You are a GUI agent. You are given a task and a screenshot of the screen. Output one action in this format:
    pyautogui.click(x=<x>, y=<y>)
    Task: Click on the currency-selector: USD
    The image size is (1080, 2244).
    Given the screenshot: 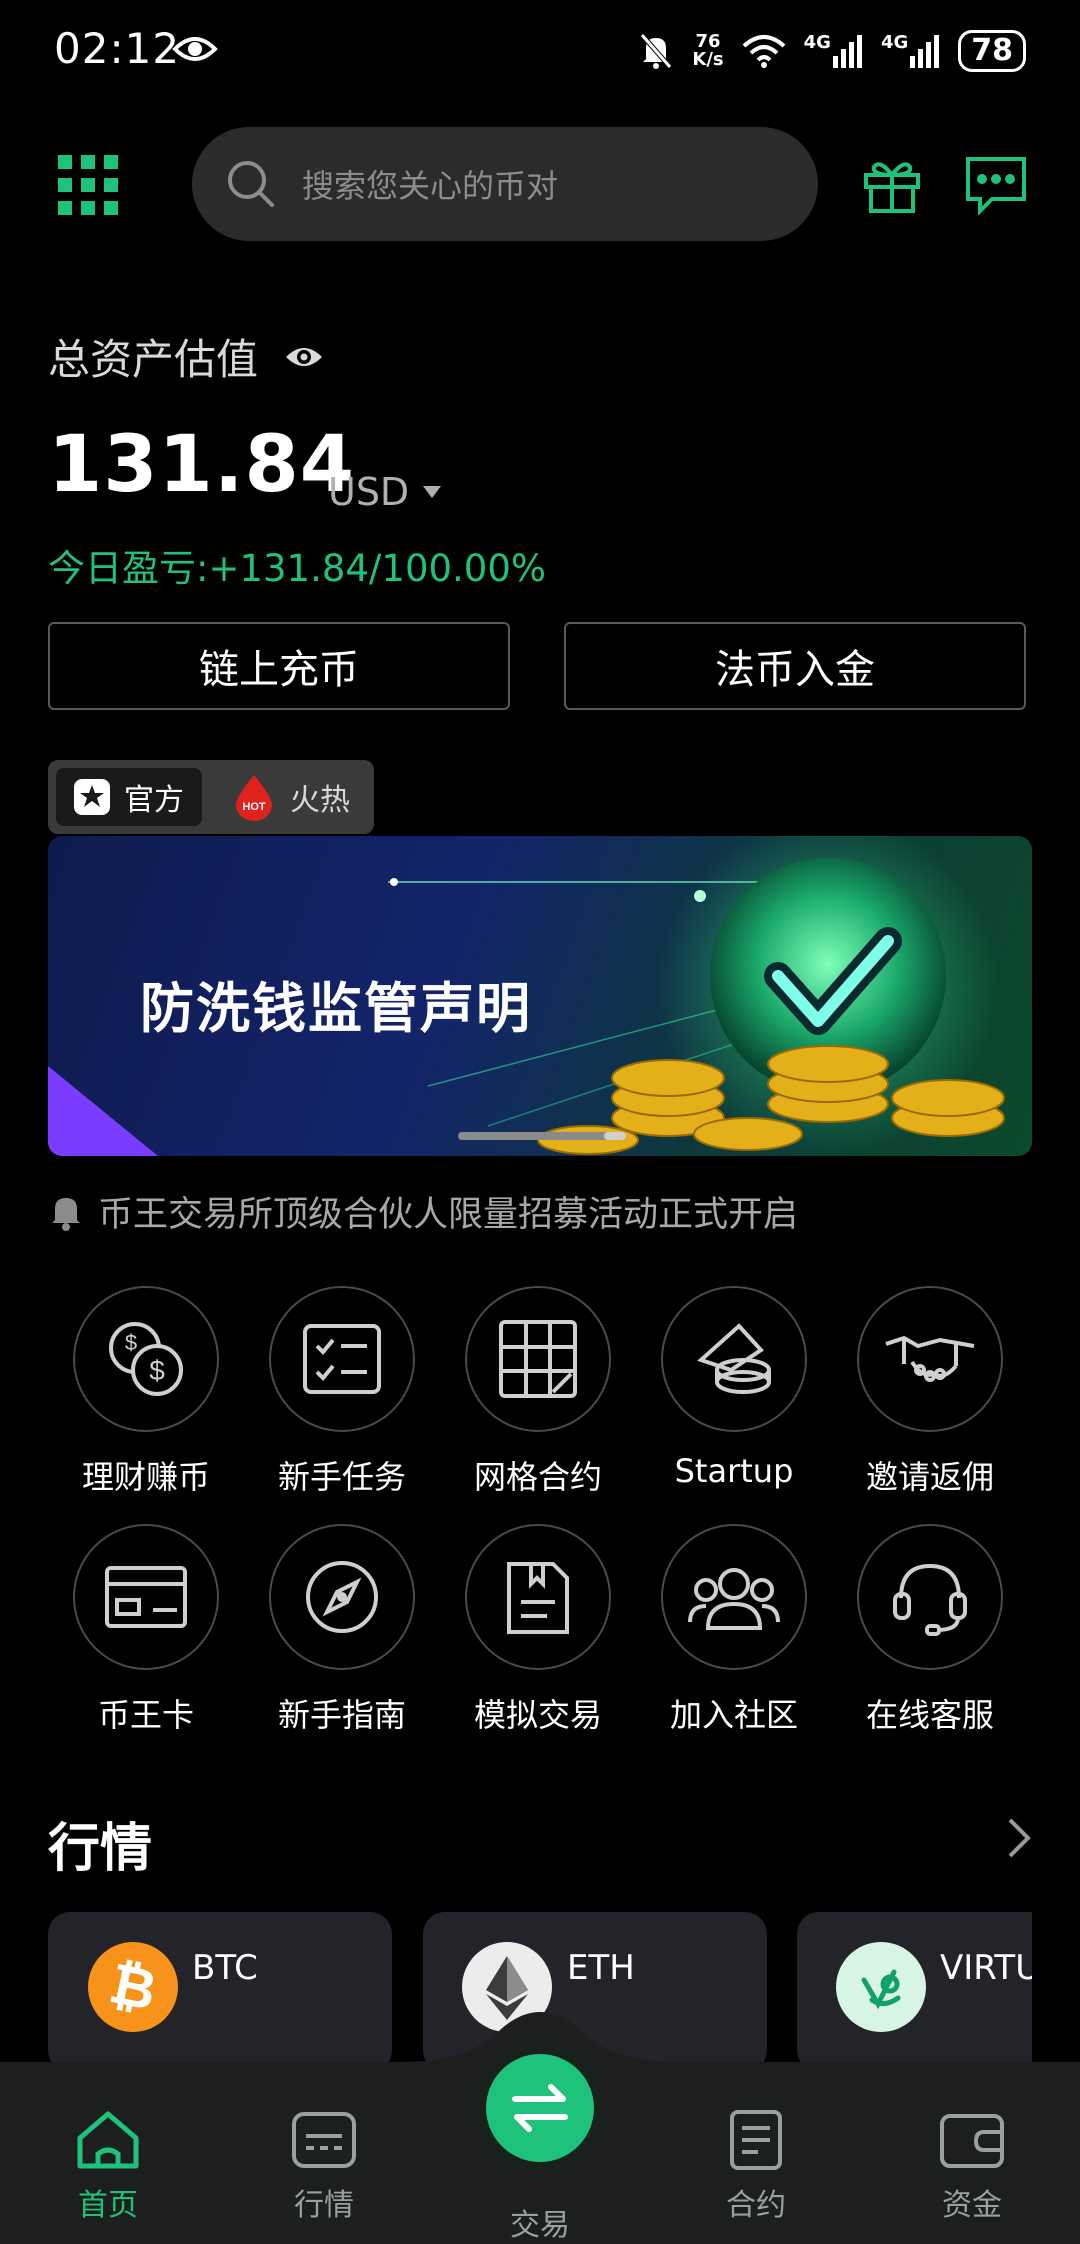 What is the action you would take?
    pyautogui.click(x=385, y=492)
    